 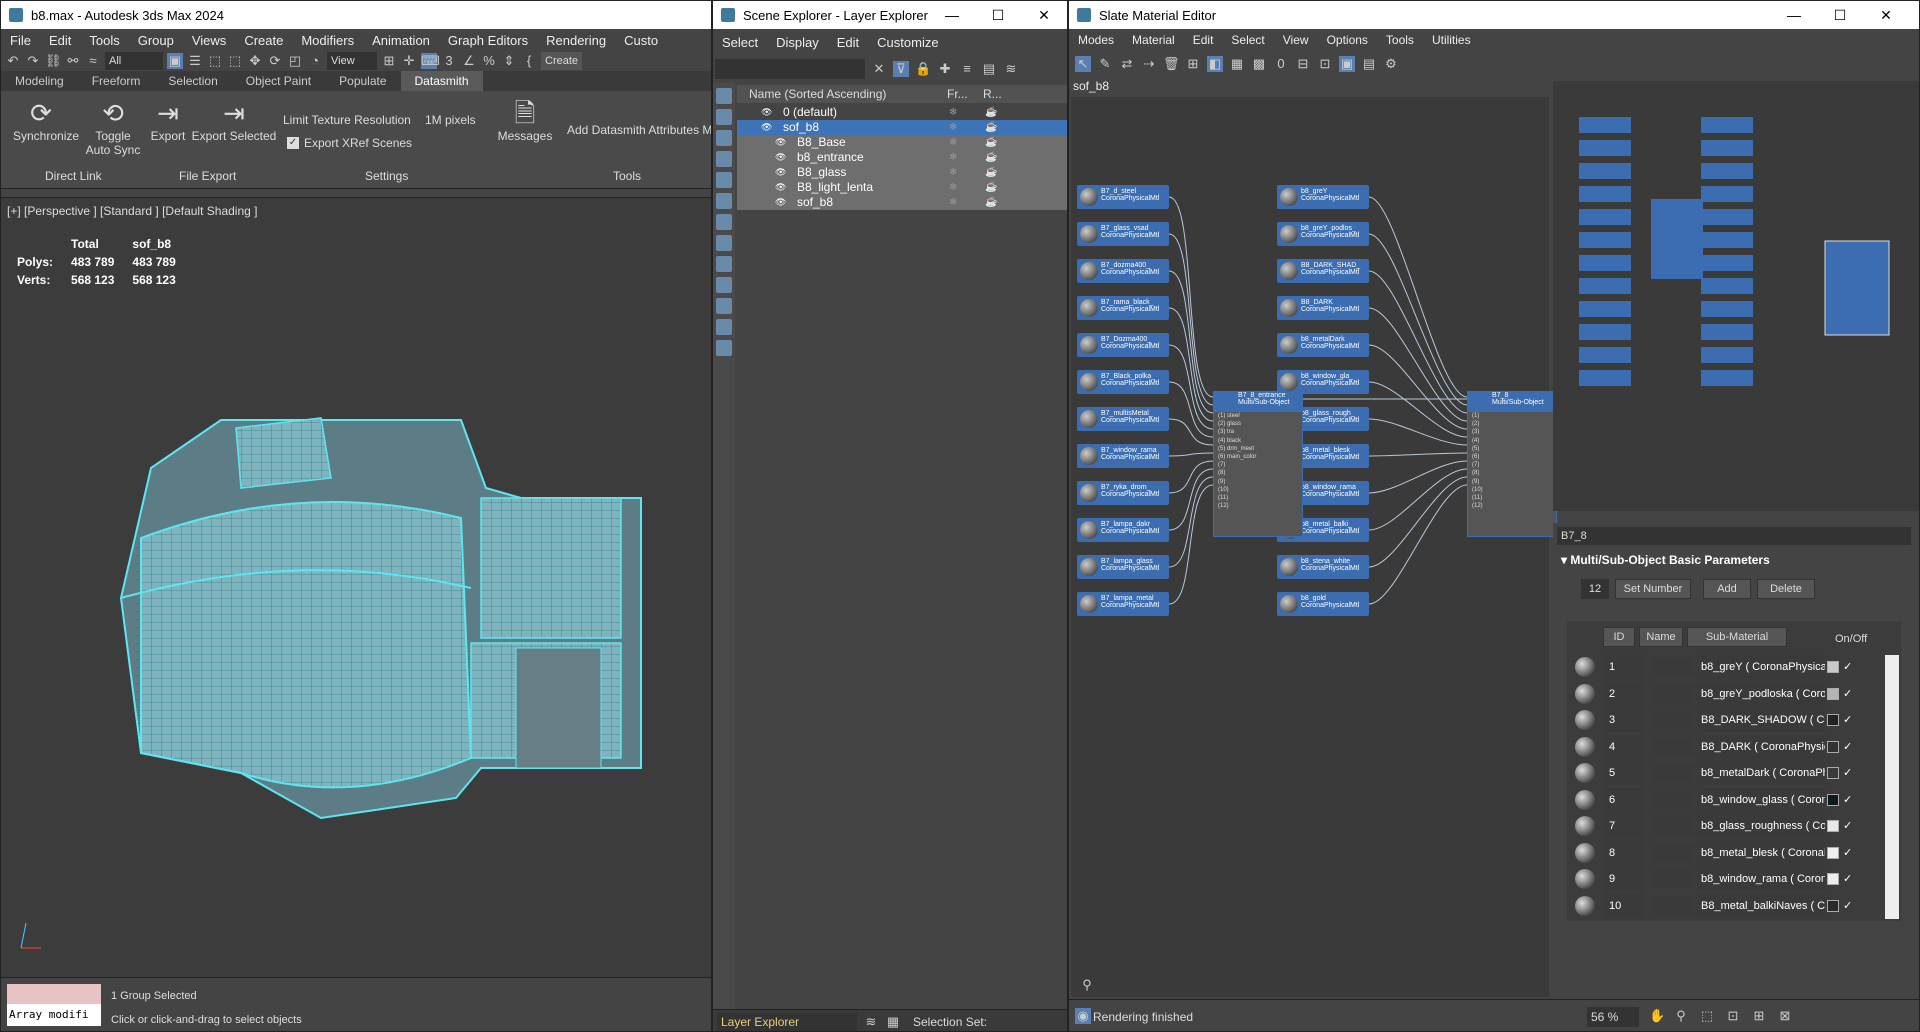 I want to click on node-slot: (1), so click(x=1512, y=416).